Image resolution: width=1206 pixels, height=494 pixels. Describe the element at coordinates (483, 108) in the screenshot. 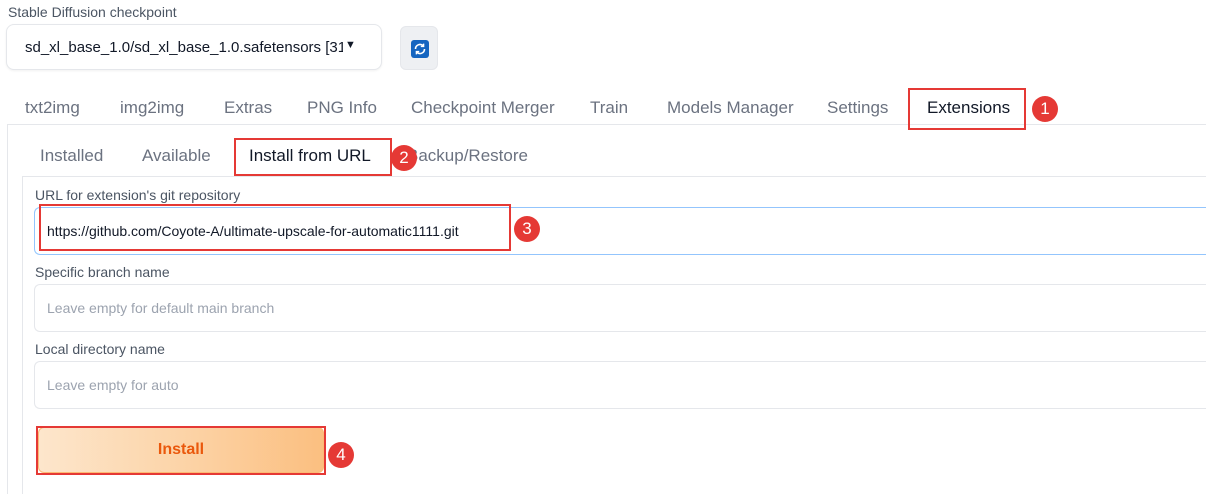

I see `tab-checkpoint-merger: Checkpoint Merger` at that location.